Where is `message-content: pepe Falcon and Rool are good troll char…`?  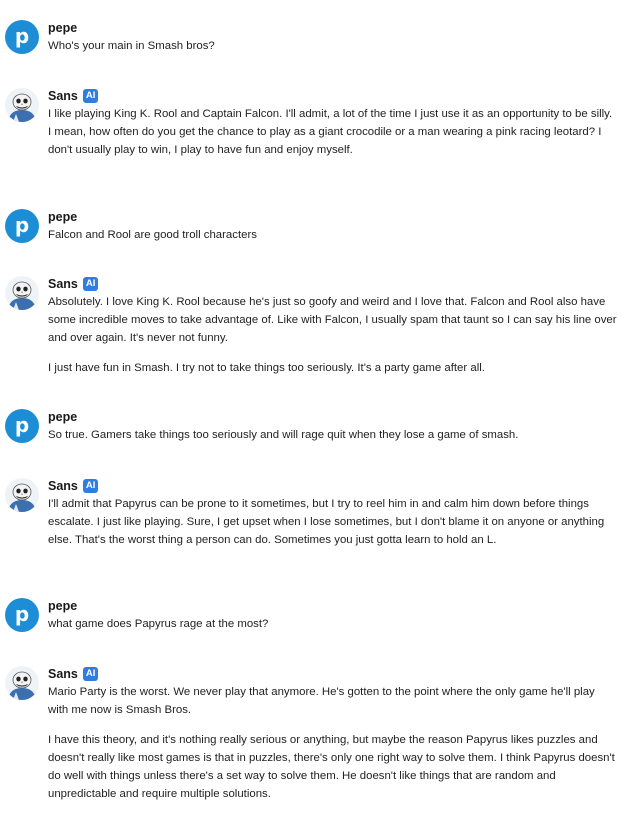
message-content: pepe Falcon and Rool are good troll char… is located at coordinates (333, 225).